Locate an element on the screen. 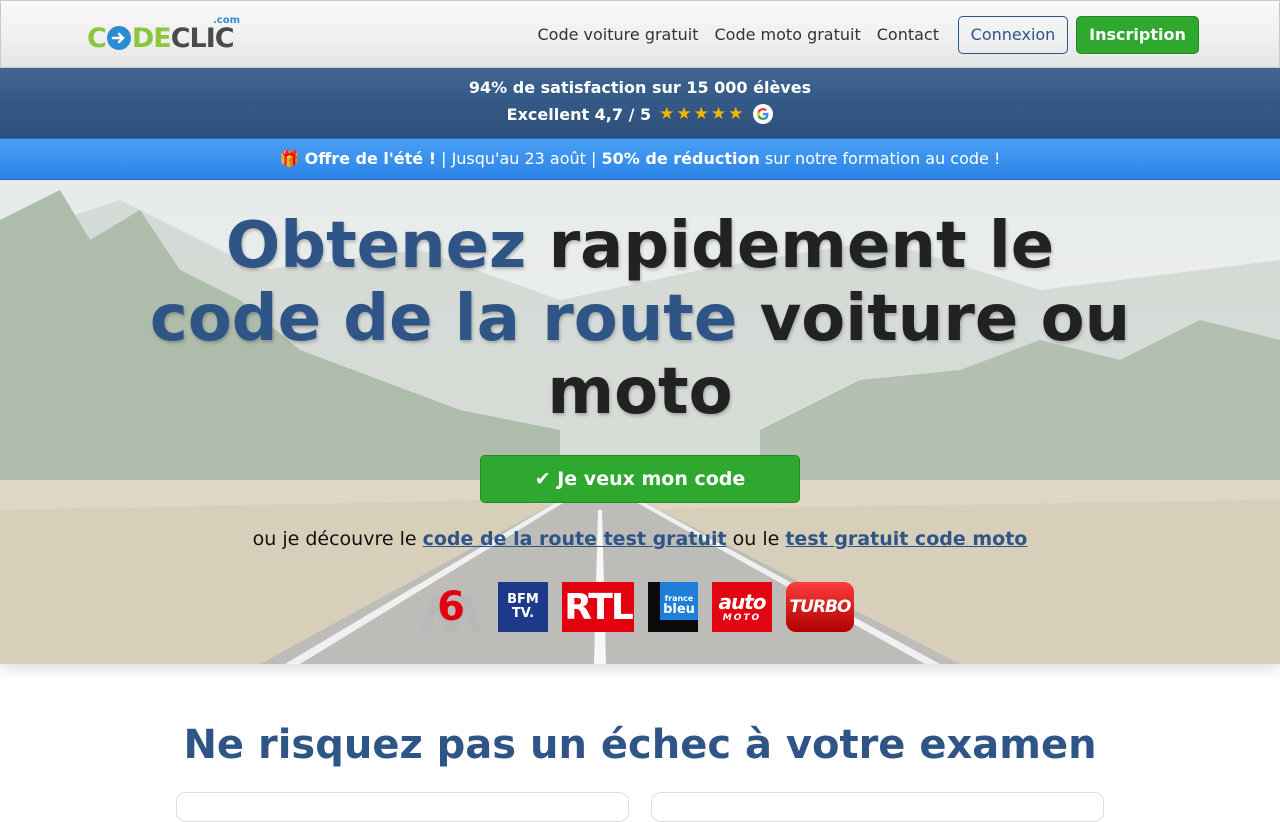 This screenshot has height=822, width=1280. france-bleu-logo: france bleu is located at coordinates (673, 607).